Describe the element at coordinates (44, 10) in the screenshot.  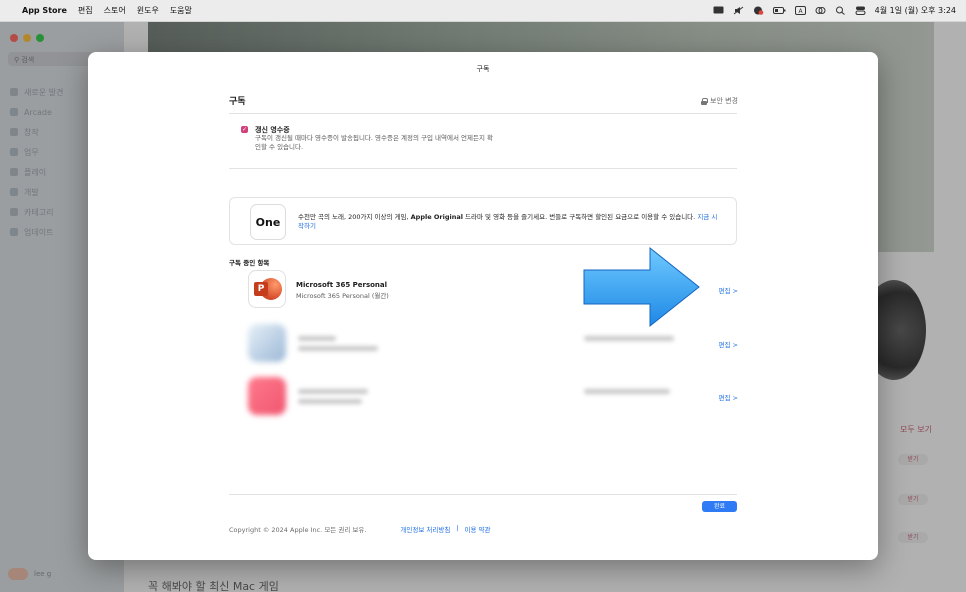
I see `menu-app-name: App Store` at that location.